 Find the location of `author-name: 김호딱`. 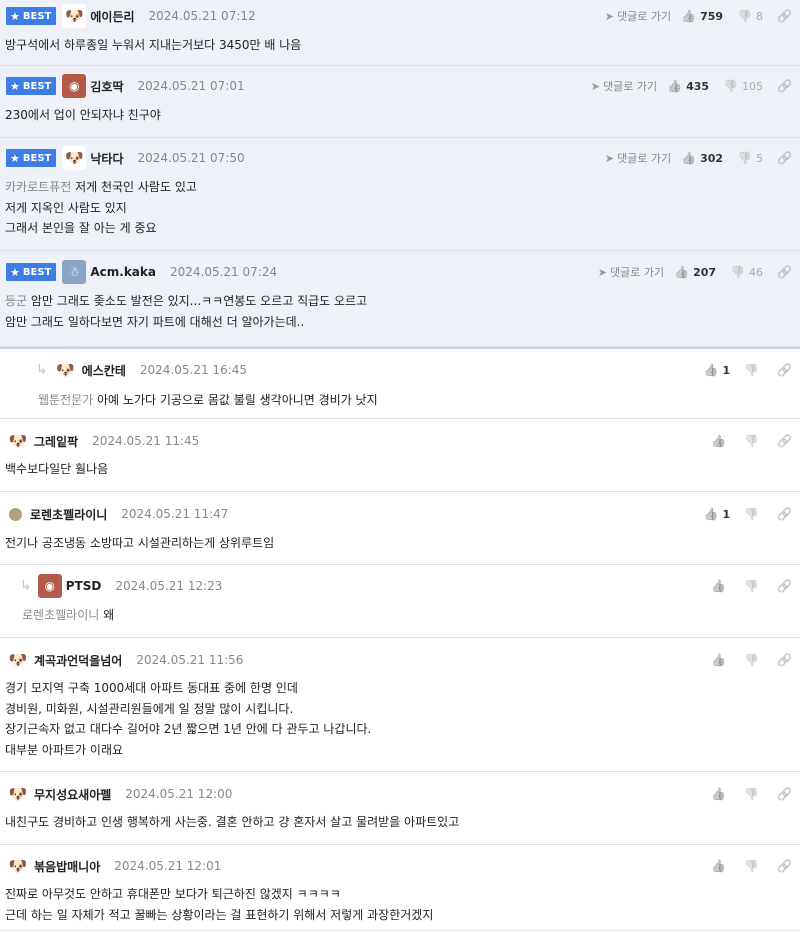

author-name: 김호딱 is located at coordinates (106, 86).